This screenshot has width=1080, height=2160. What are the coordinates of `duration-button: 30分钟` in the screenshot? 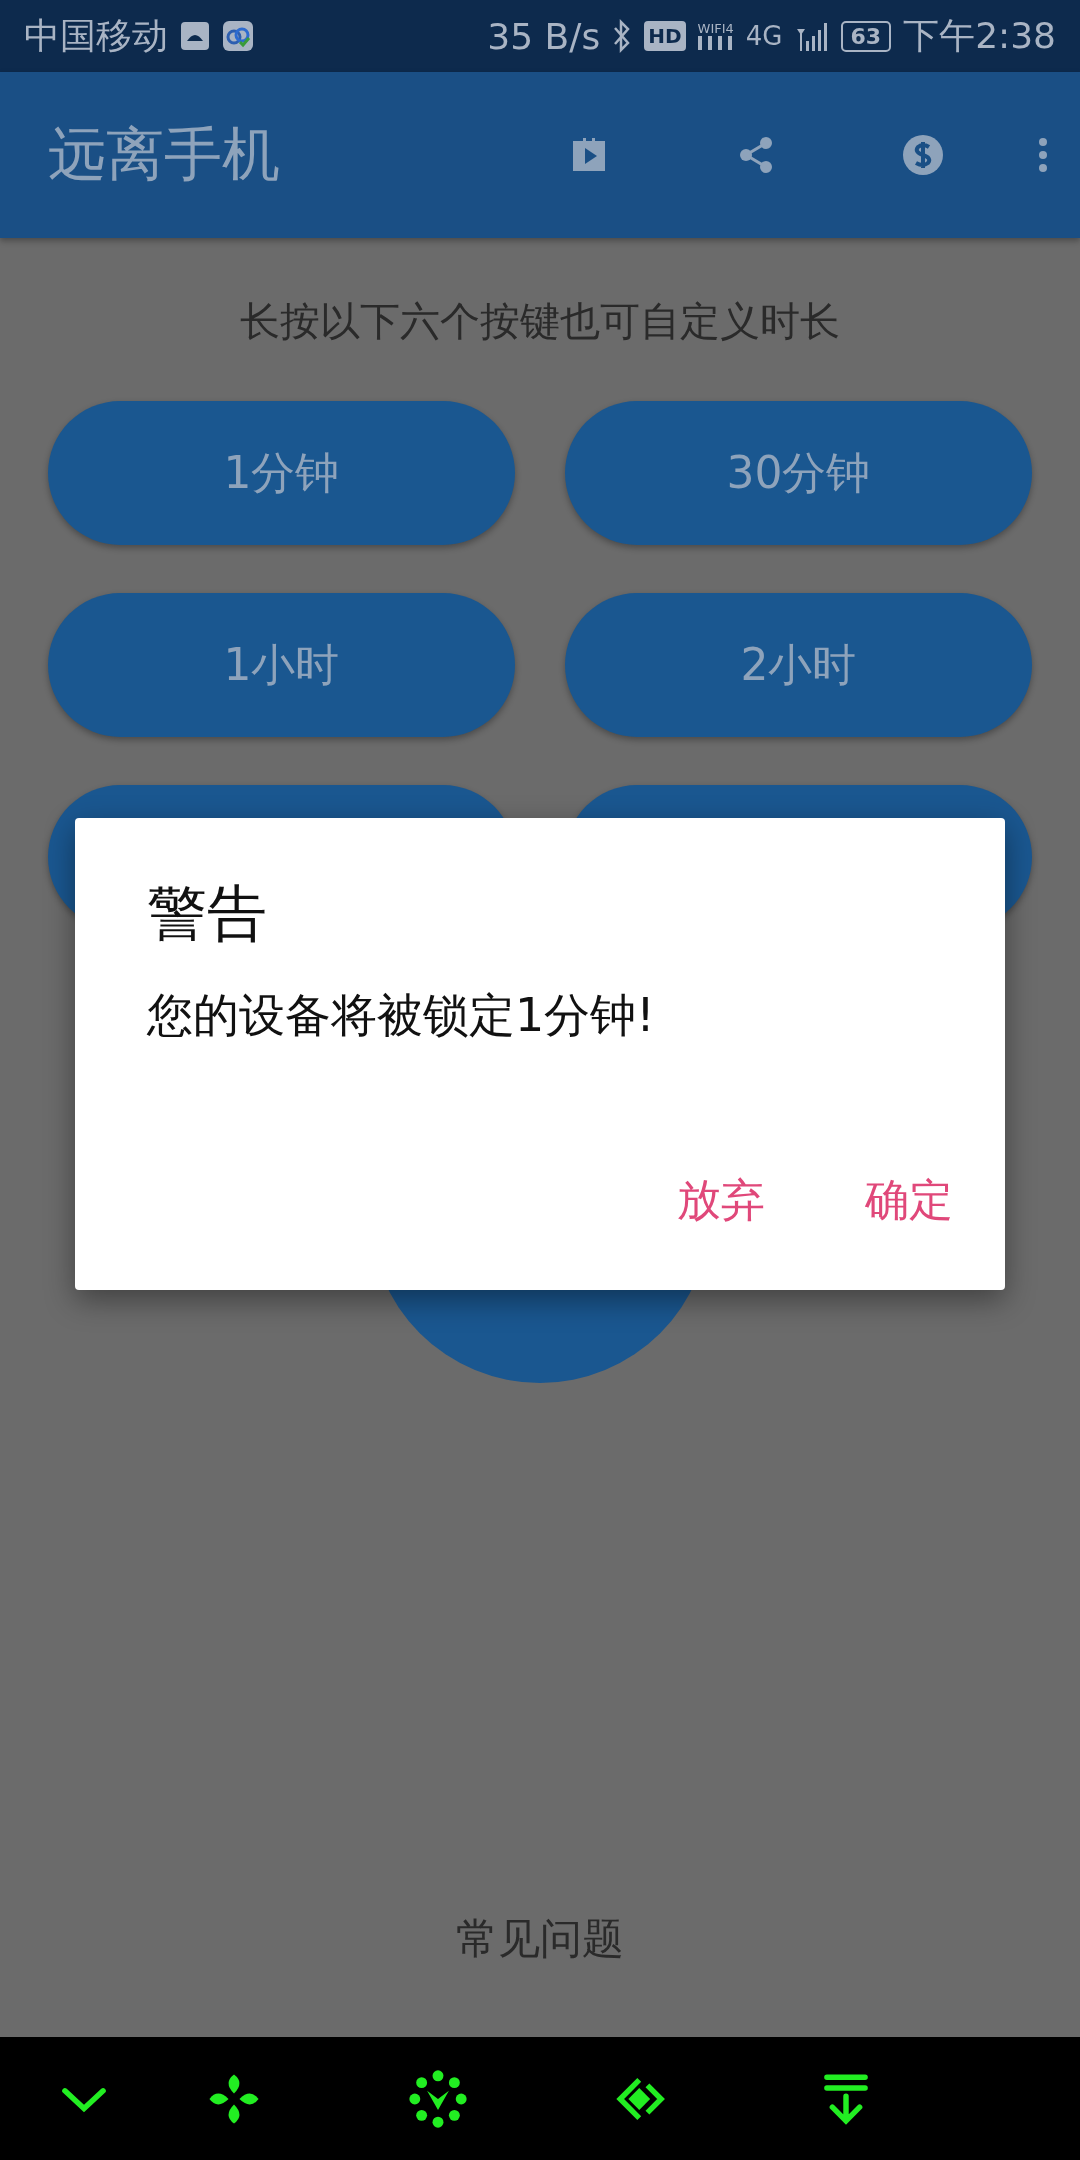 It's located at (798, 473).